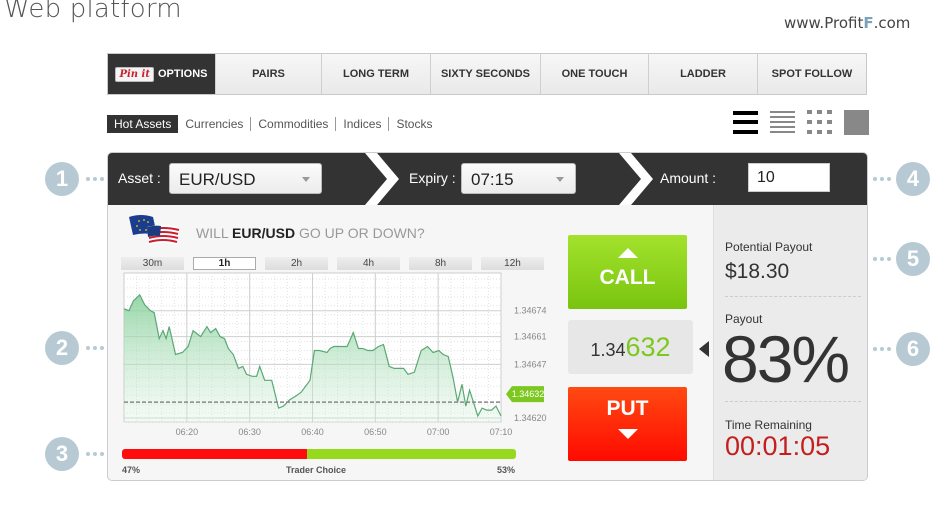  What do you see at coordinates (768, 425) in the screenshot?
I see `time-remaining-label: Time Remaining` at bounding box center [768, 425].